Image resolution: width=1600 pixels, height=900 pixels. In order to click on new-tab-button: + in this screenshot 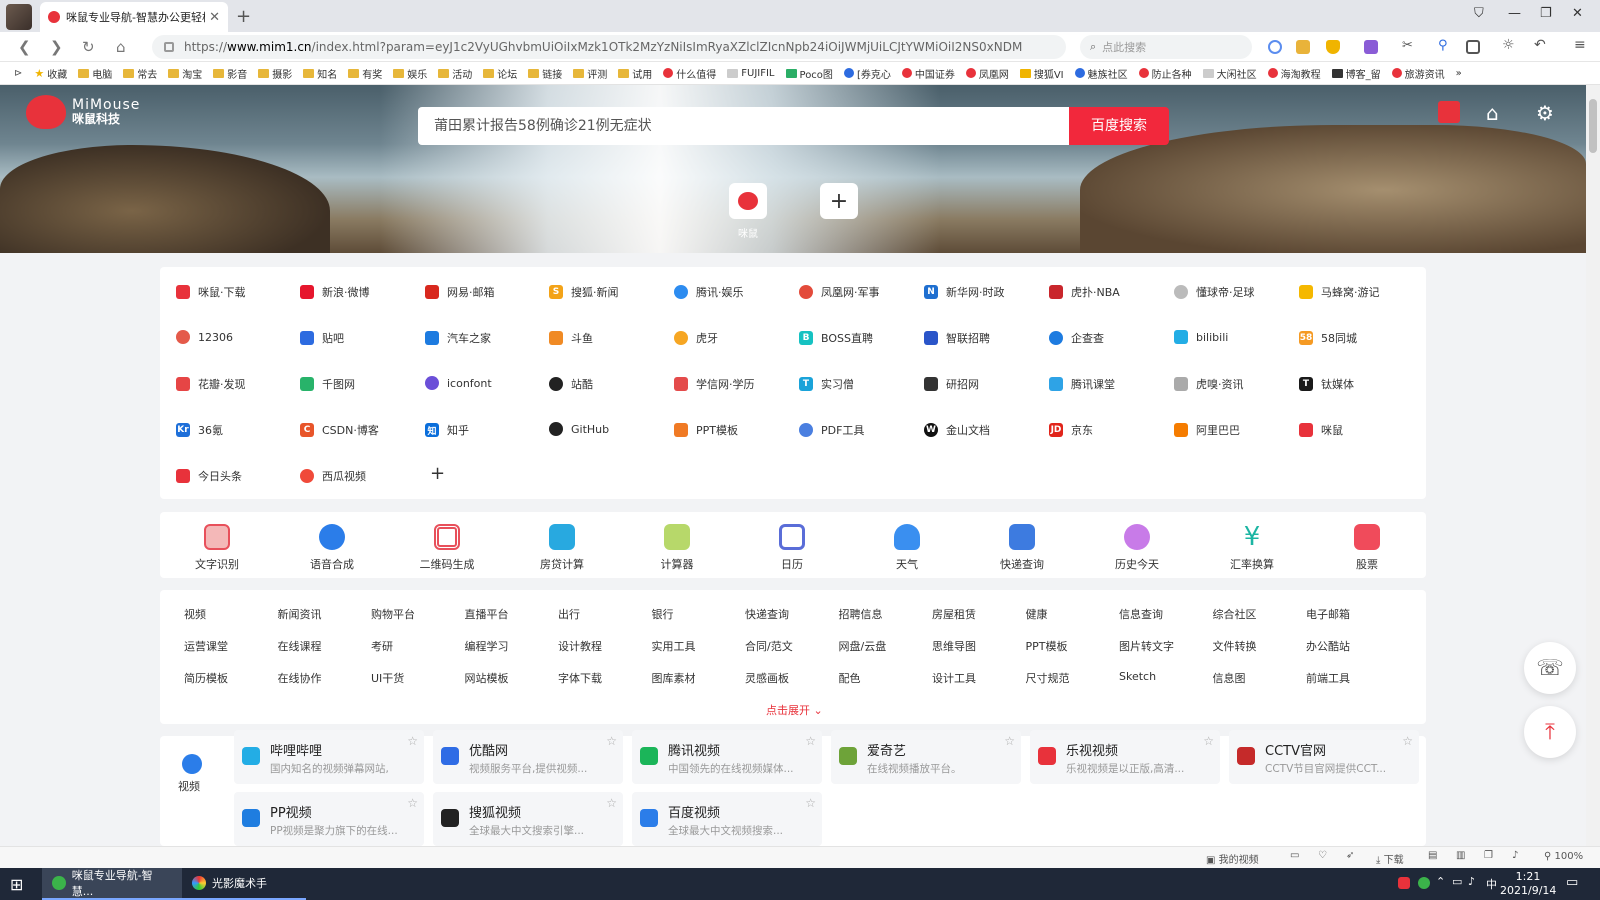, I will do `click(243, 16)`.